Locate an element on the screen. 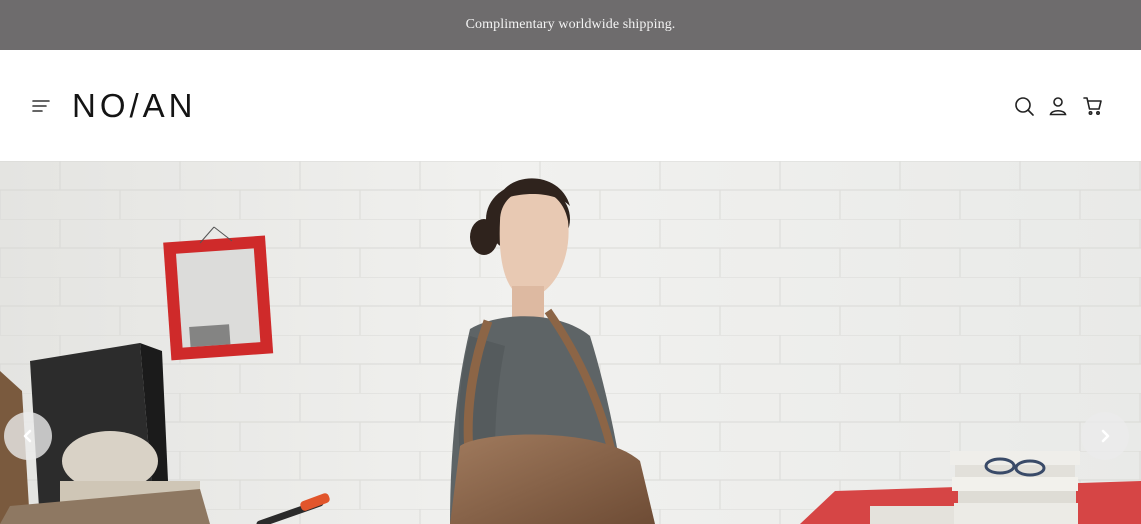 The height and width of the screenshot is (524, 1141). announcement-text: Complimentary worldwide shipping. is located at coordinates (570, 24).